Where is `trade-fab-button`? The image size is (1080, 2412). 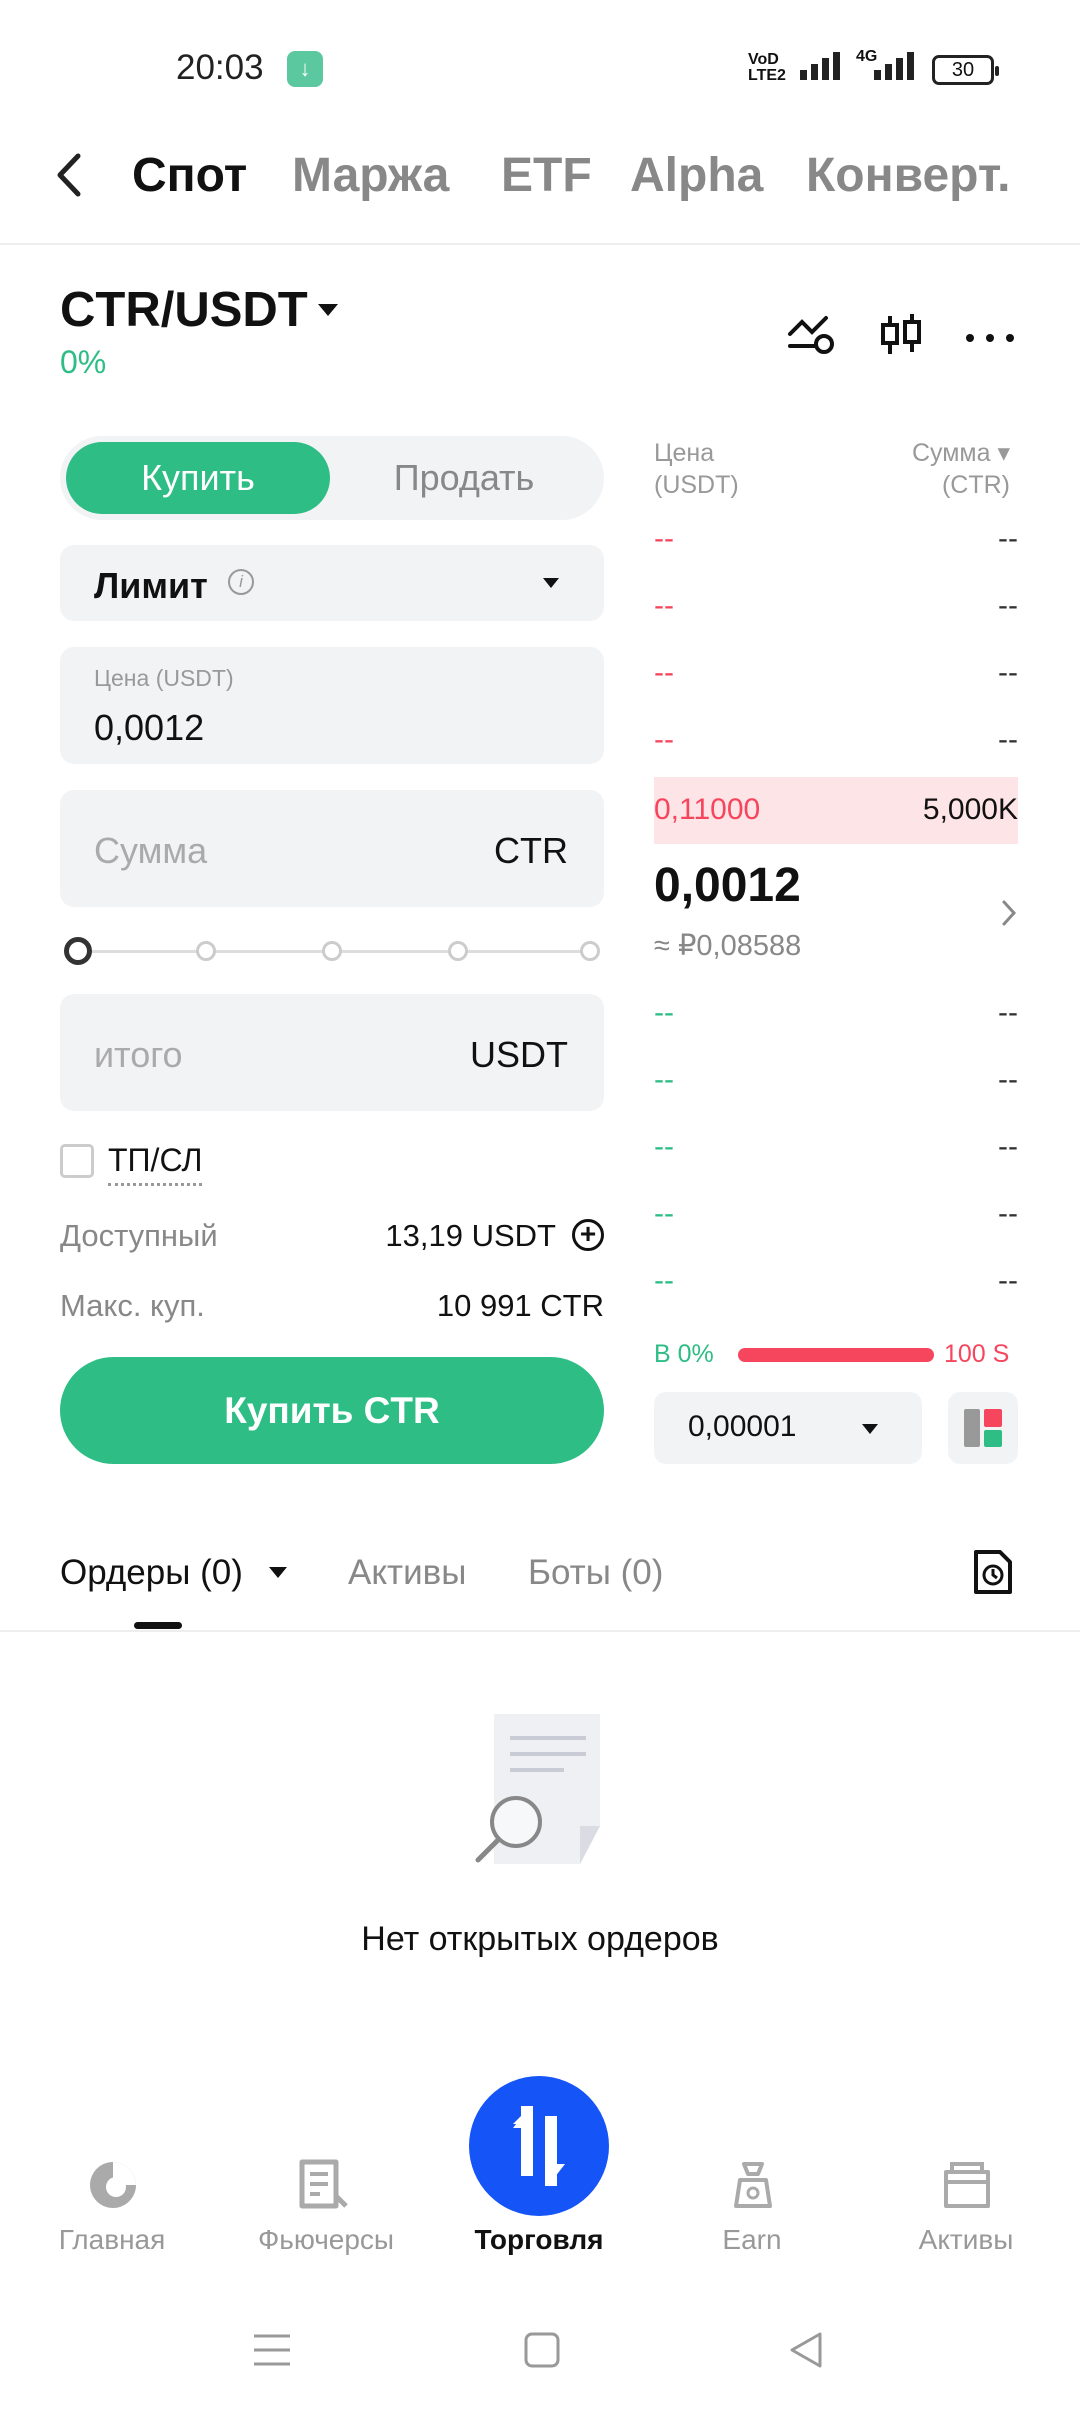 trade-fab-button is located at coordinates (539, 2146).